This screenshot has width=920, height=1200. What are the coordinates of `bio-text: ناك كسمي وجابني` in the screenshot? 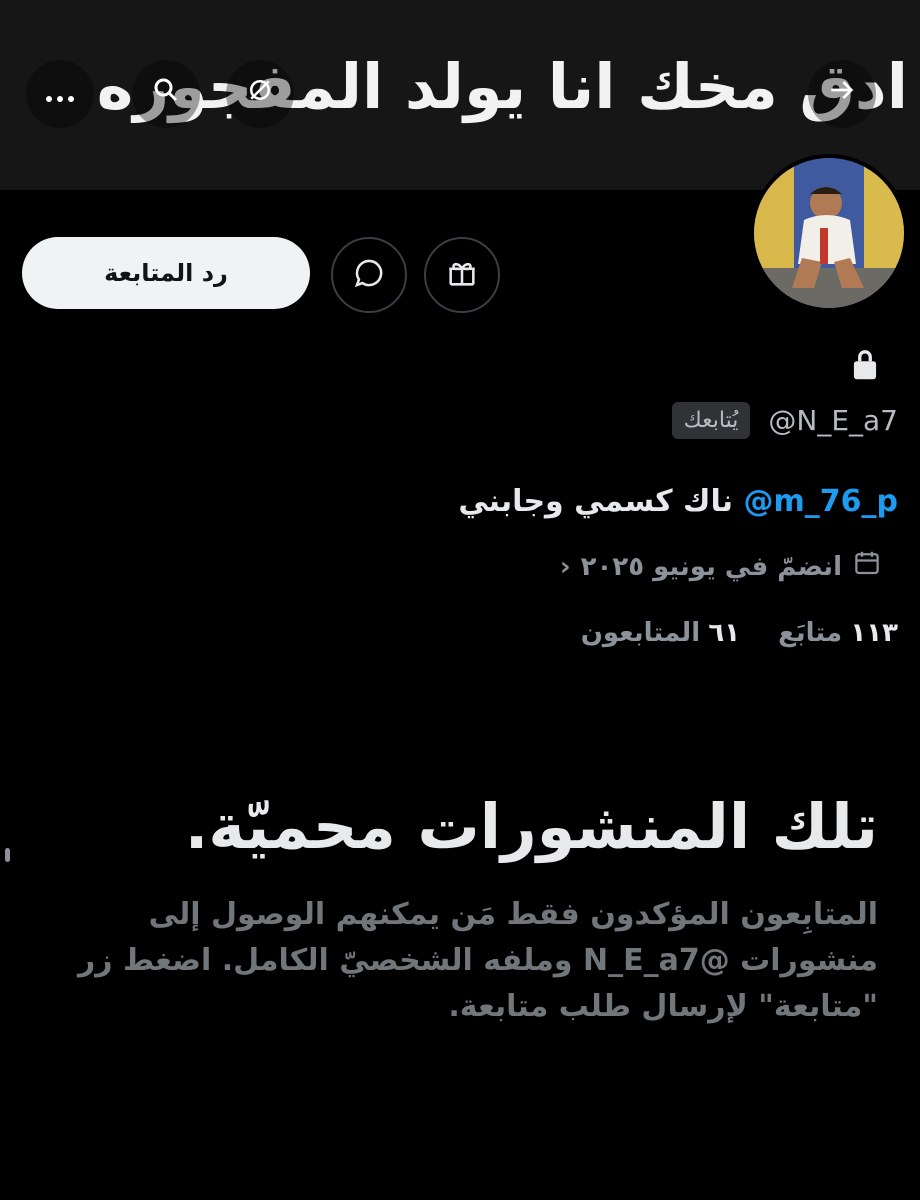 It's located at (596, 501).